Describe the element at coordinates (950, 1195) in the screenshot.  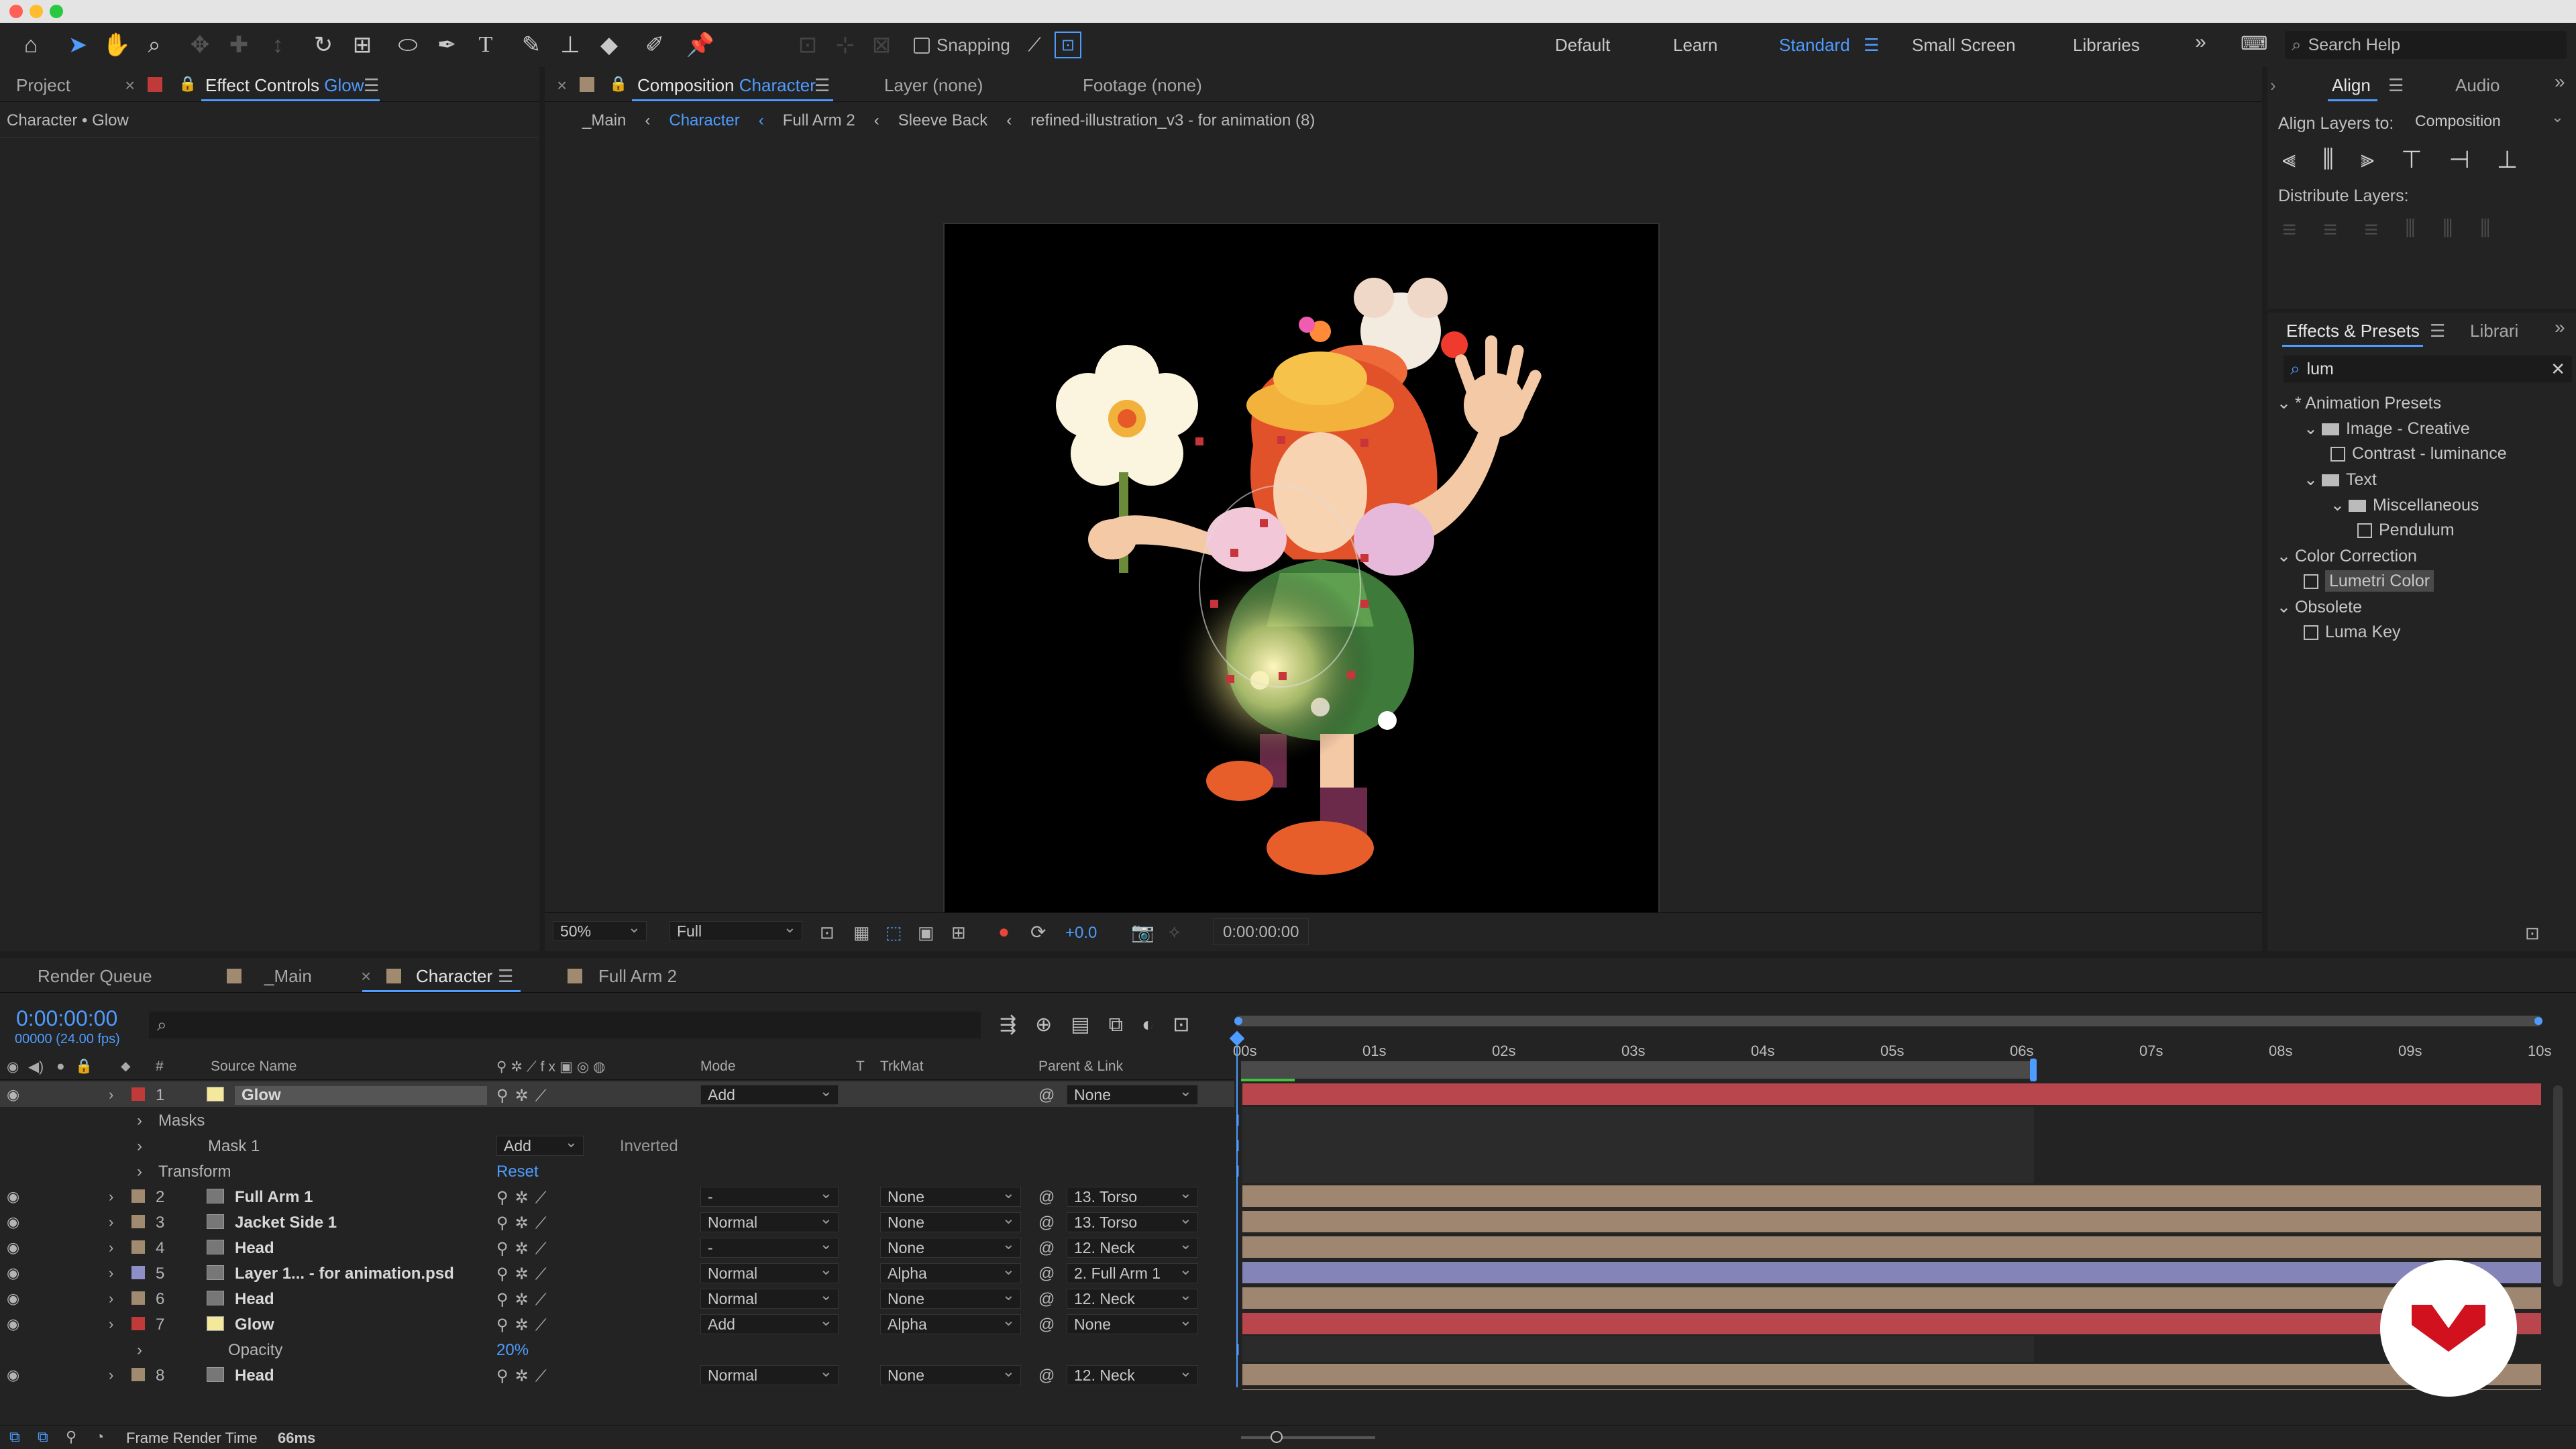
I see `track-matte-dropdown: None` at that location.